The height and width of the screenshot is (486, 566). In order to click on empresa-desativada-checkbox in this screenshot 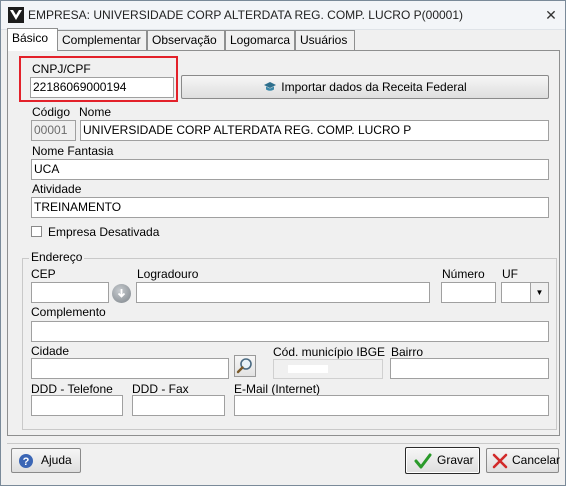, I will do `click(36, 231)`.